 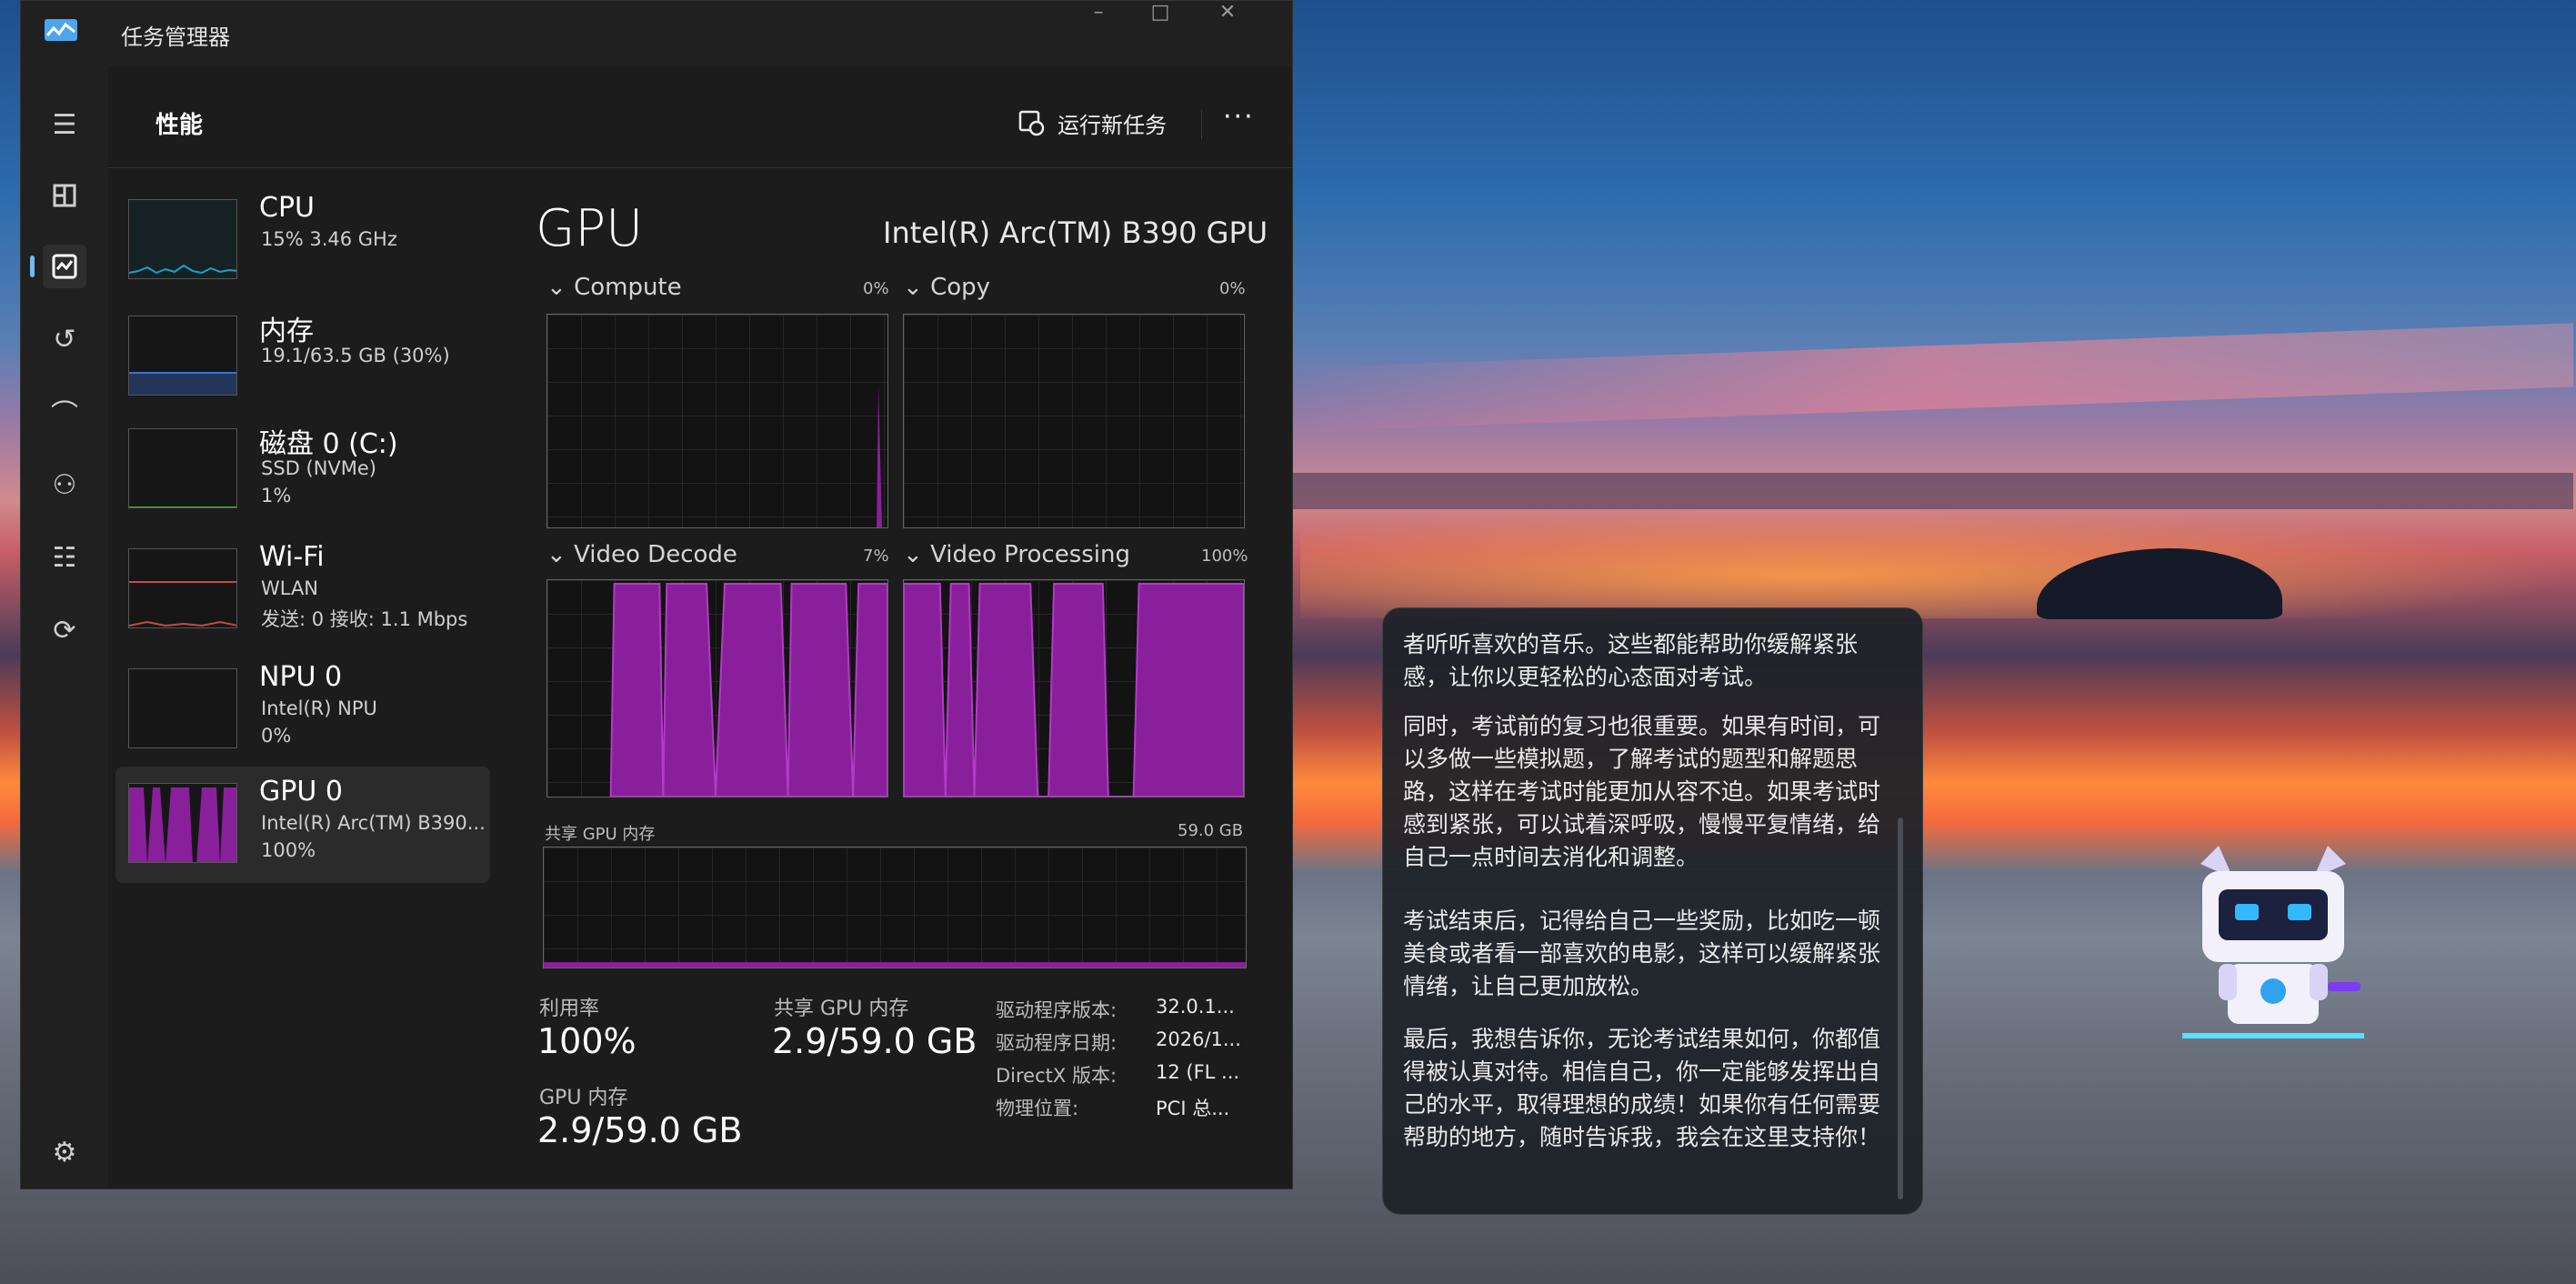 I want to click on engine-name: Copy, so click(x=960, y=287).